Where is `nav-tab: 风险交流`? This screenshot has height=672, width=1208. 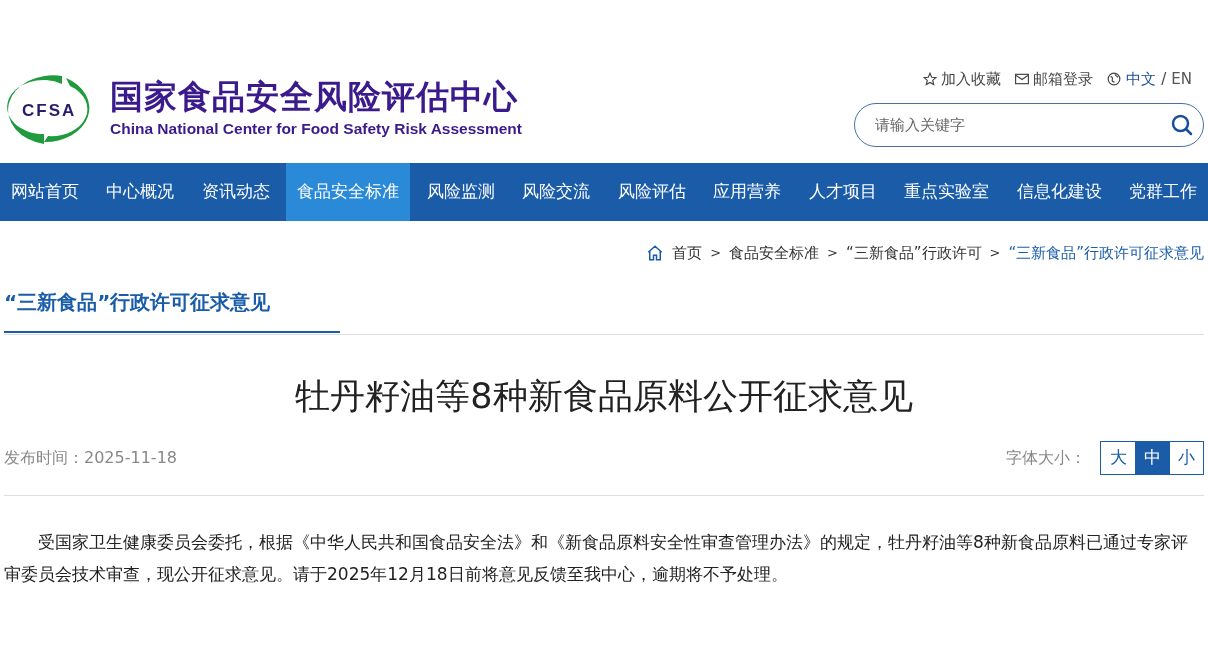 nav-tab: 风险交流 is located at coordinates (556, 192).